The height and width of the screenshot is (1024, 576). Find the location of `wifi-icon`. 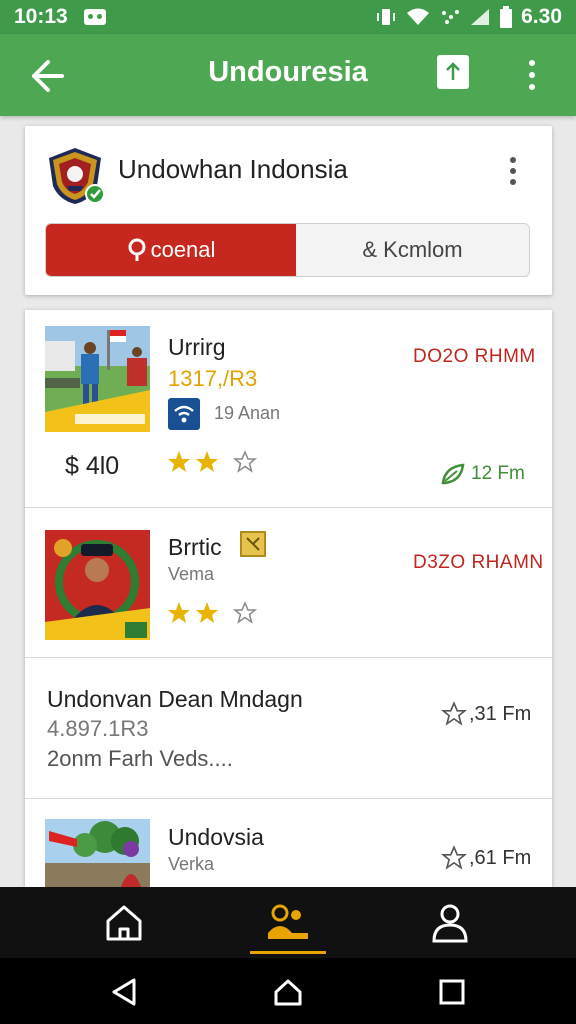

wifi-icon is located at coordinates (418, 16).